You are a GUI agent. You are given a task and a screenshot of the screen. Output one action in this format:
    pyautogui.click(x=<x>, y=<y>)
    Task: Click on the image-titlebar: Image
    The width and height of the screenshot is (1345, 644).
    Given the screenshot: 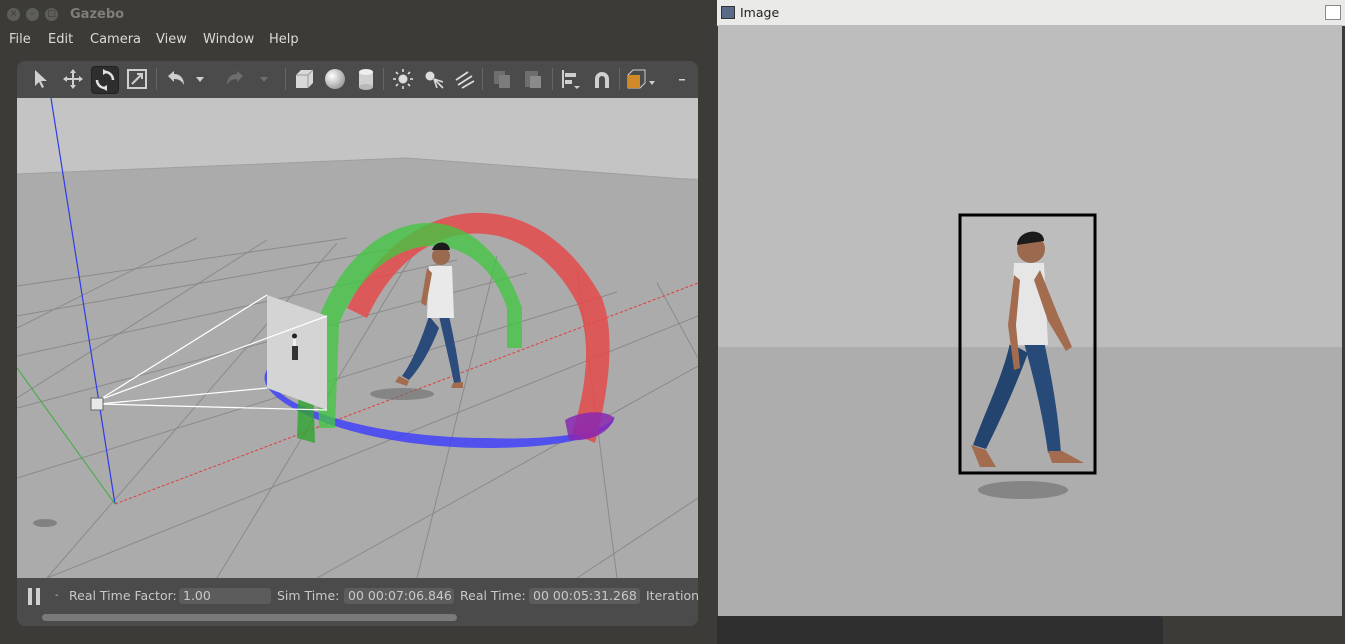 What is the action you would take?
    pyautogui.click(x=1031, y=13)
    